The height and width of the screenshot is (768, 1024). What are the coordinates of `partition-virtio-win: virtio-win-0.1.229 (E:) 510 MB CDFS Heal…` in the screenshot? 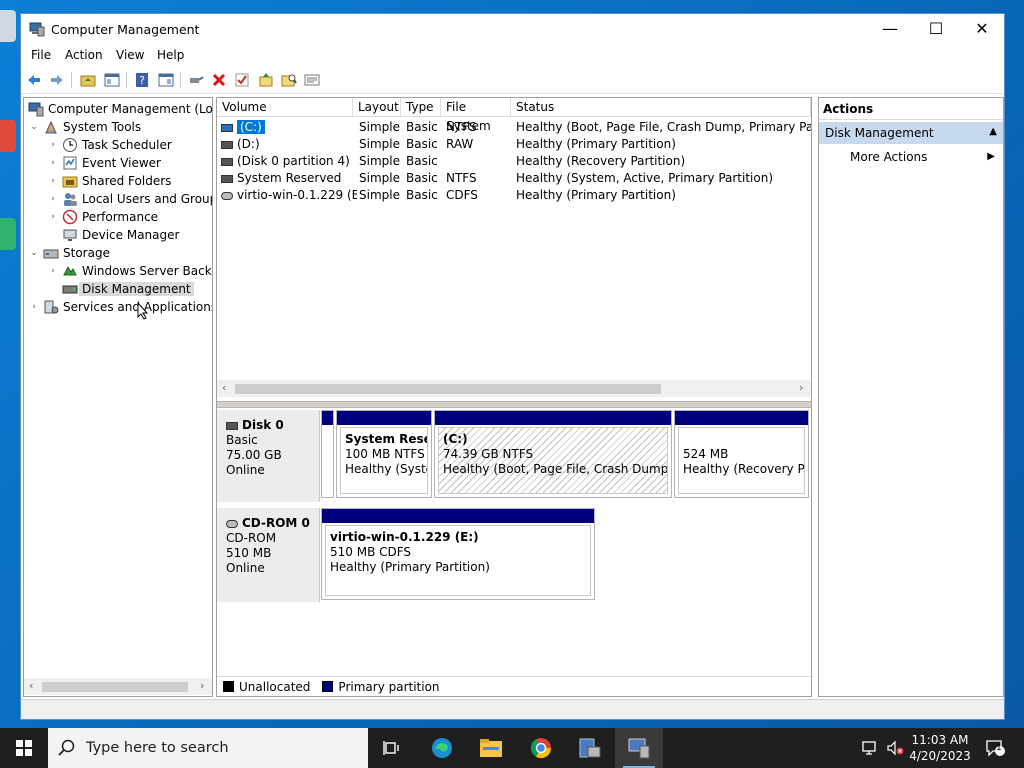 It's located at (458, 554).